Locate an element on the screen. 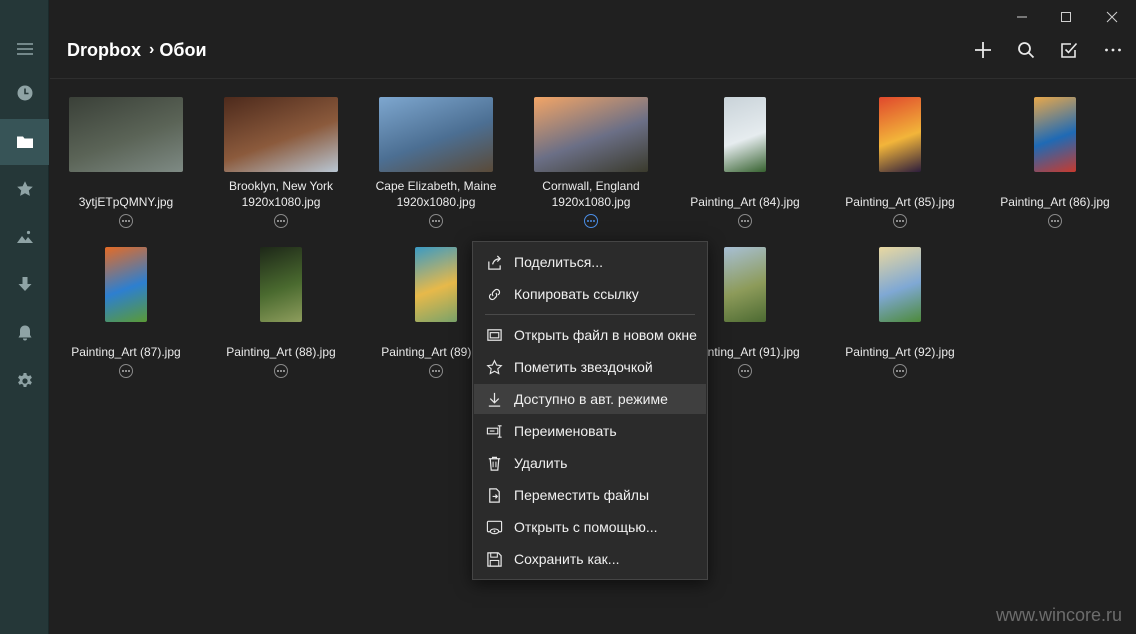  maximize-button is located at coordinates (1066, 17).